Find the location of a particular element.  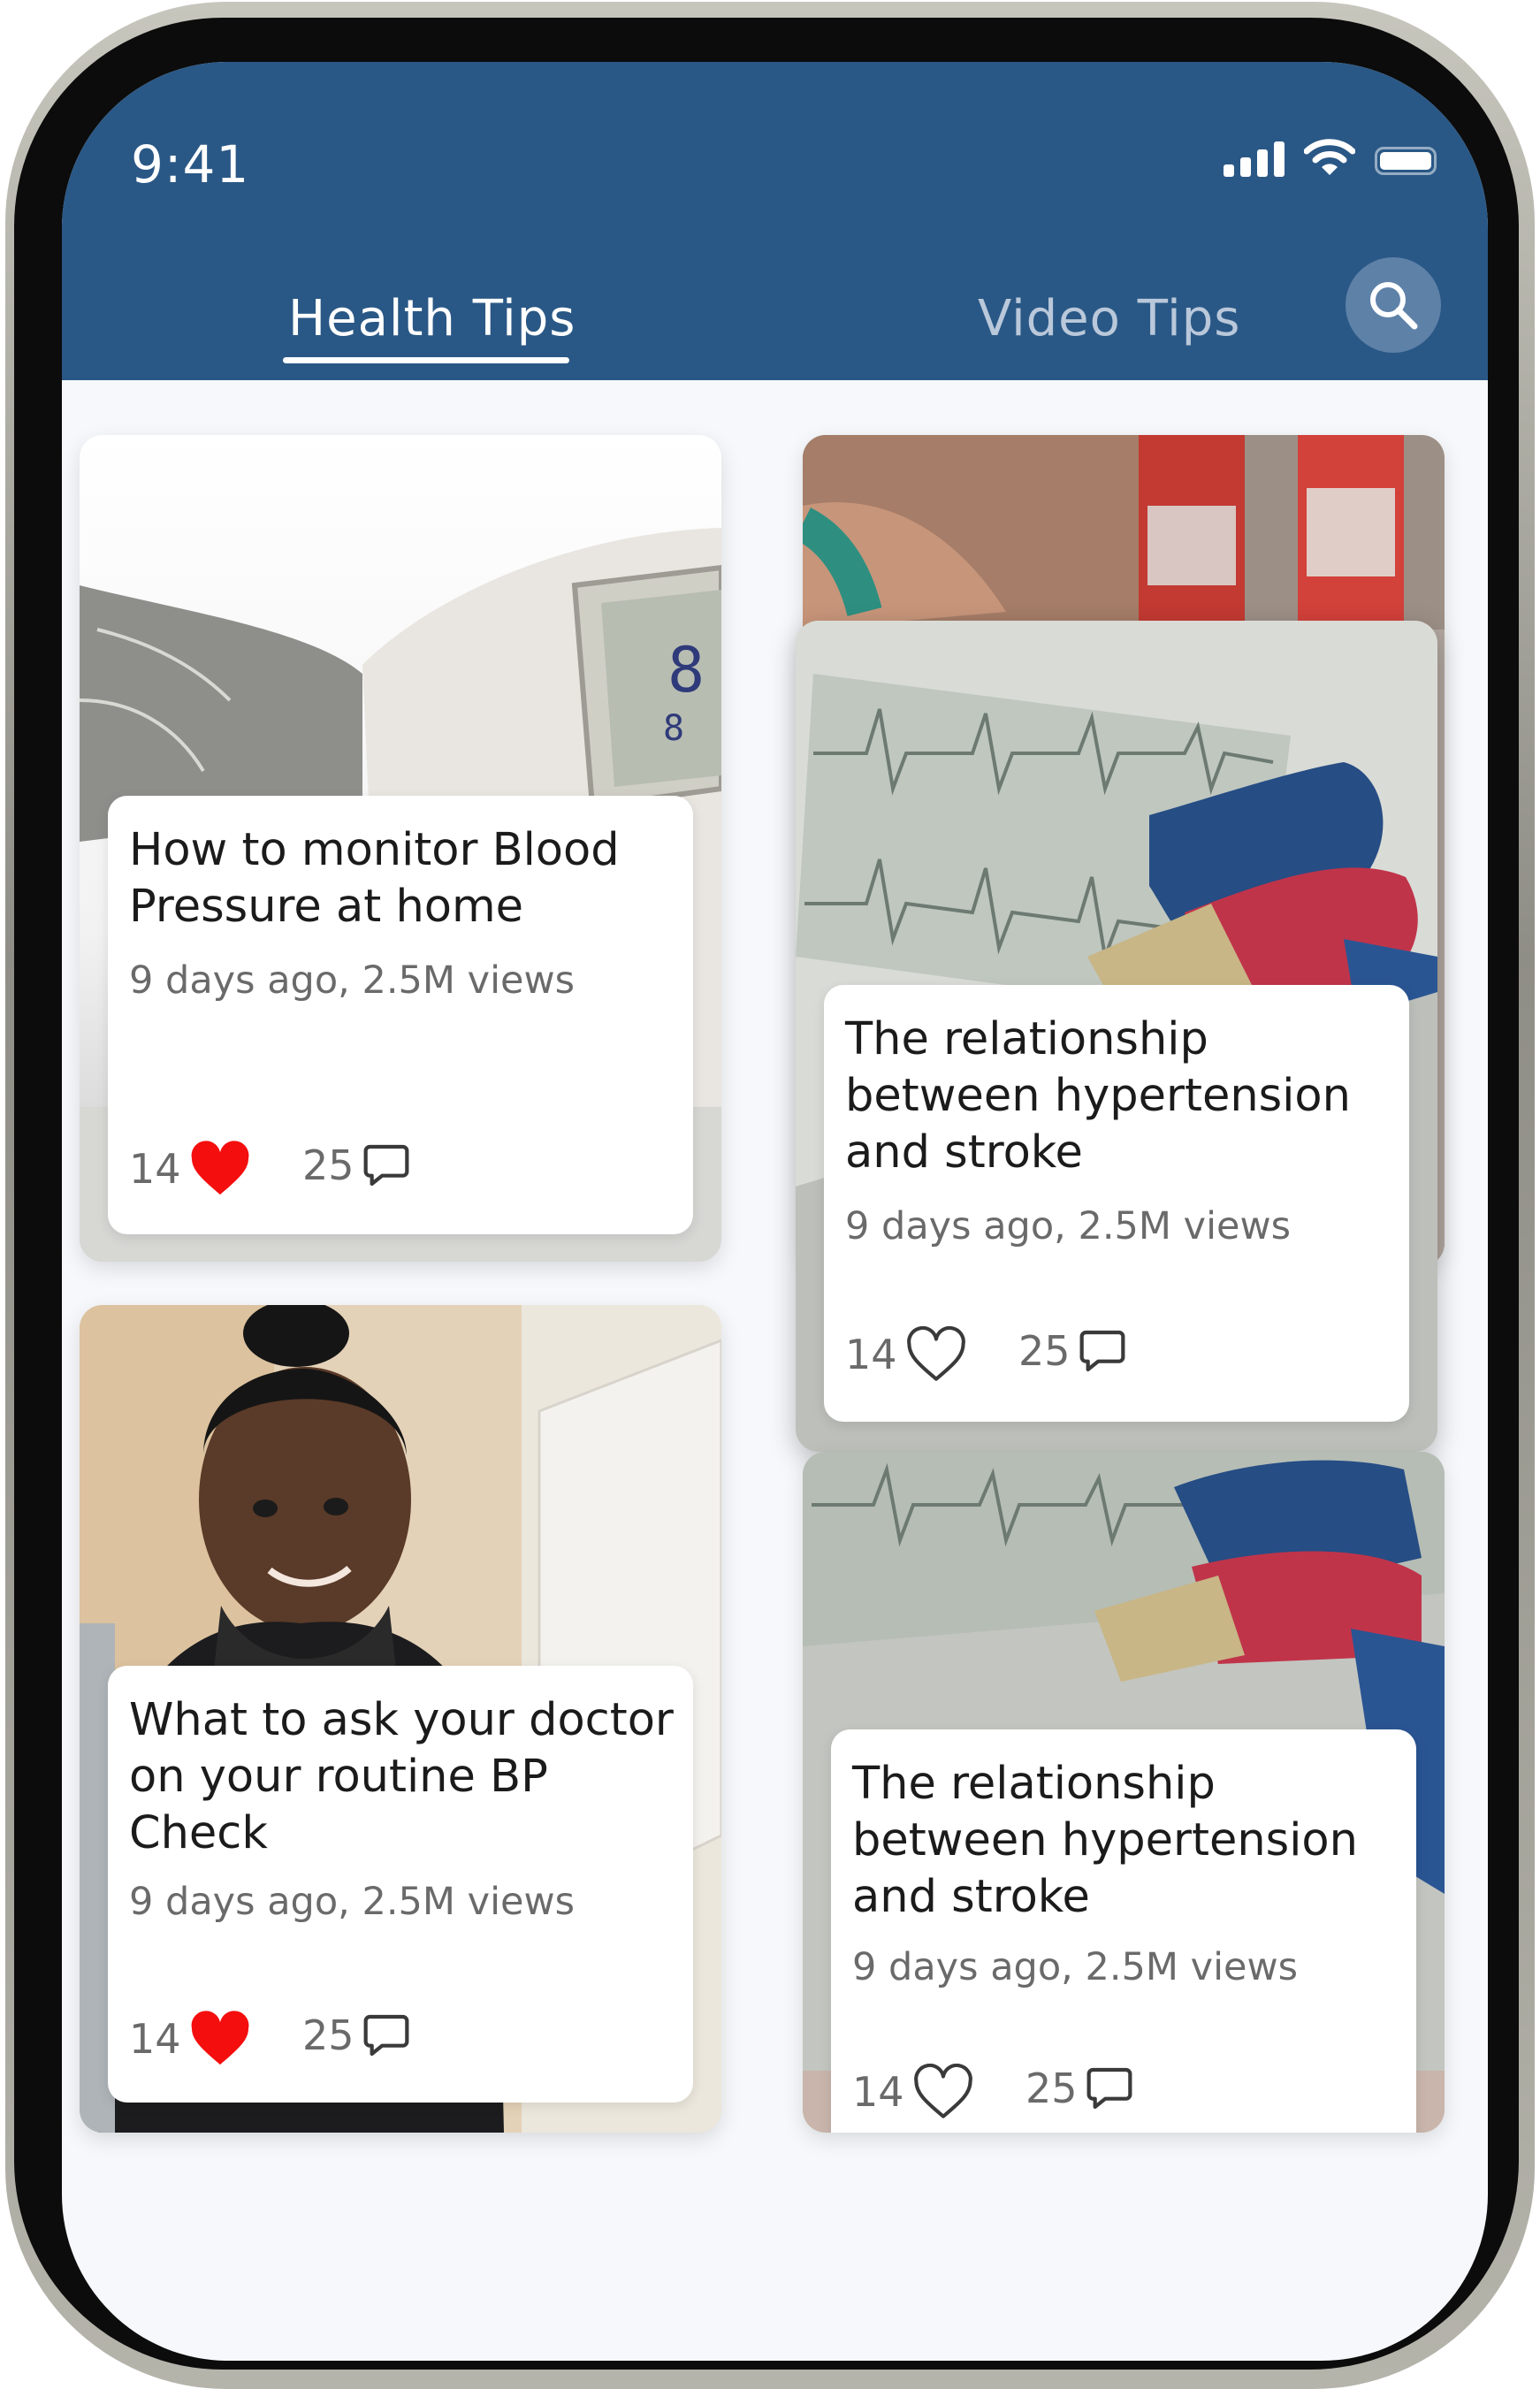

cellular-signal-icon is located at coordinates (1254, 157).